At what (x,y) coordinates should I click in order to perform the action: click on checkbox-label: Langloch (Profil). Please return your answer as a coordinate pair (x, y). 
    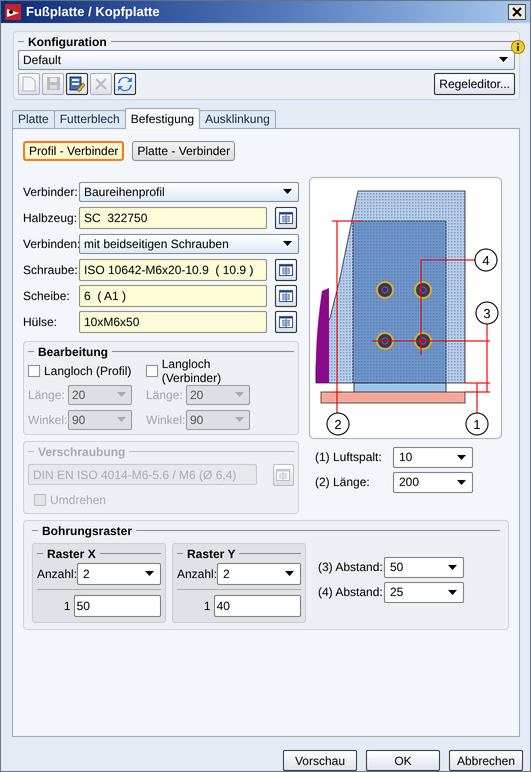
    Looking at the image, I should click on (88, 371).